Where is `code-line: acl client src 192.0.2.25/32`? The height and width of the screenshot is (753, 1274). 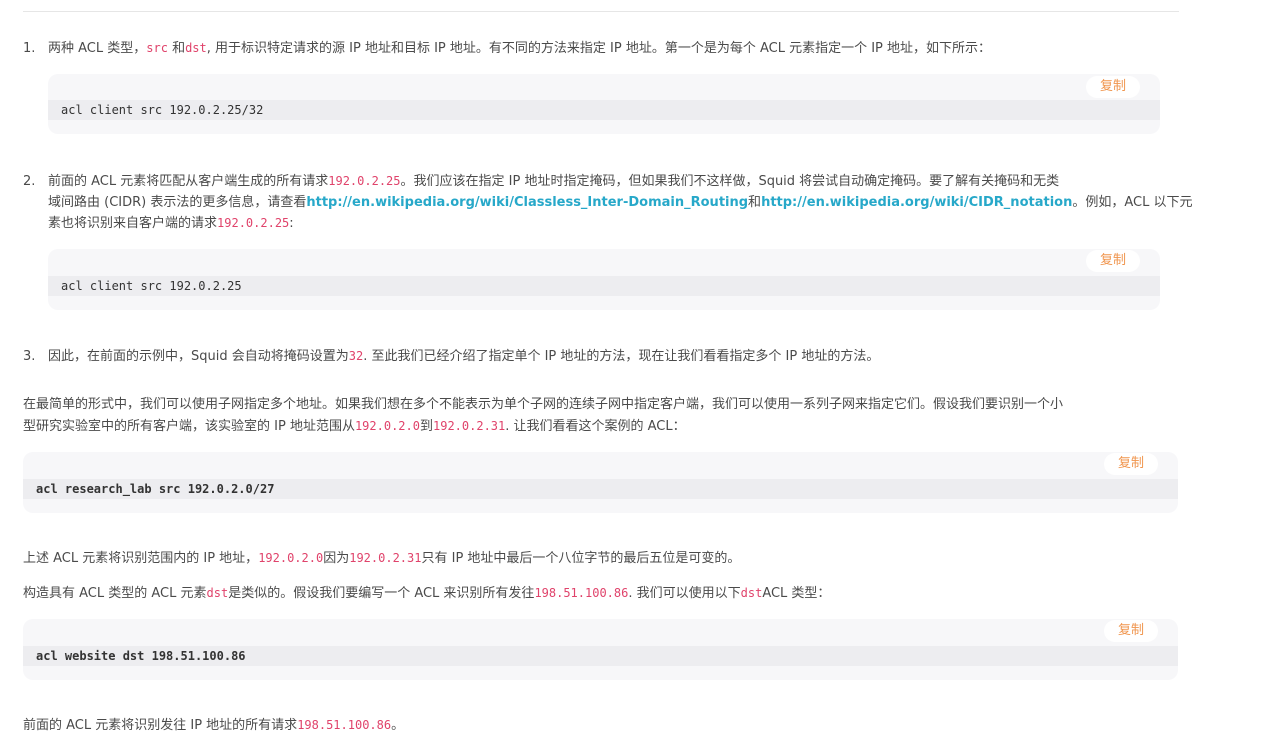
code-line: acl client src 192.0.2.25/32 is located at coordinates (162, 110).